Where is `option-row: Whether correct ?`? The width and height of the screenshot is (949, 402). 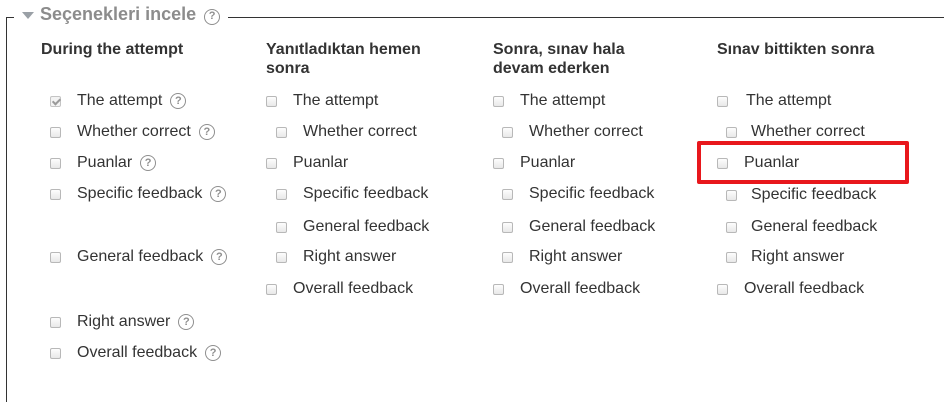 option-row: Whether correct ? is located at coordinates (132, 132).